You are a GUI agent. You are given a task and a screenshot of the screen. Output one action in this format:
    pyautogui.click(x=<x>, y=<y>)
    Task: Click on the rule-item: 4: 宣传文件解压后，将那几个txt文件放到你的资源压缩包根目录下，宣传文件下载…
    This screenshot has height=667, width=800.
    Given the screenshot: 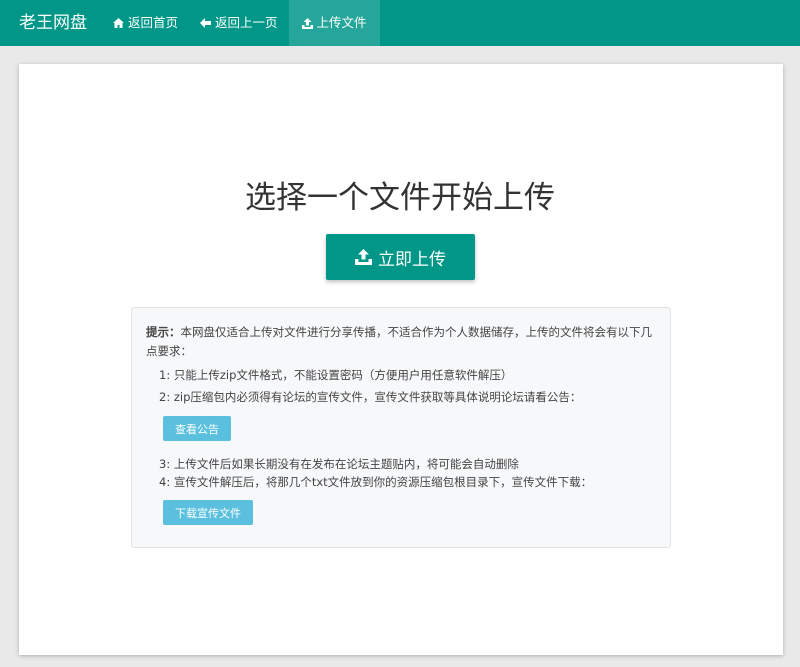 What is the action you would take?
    pyautogui.click(x=376, y=482)
    